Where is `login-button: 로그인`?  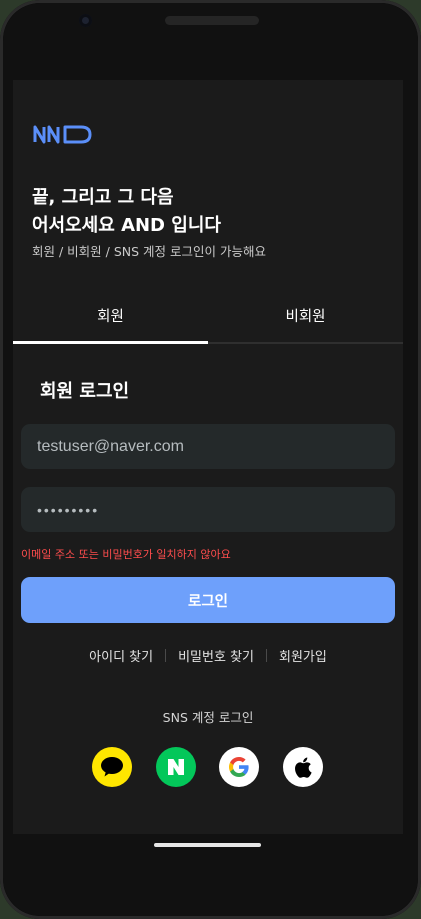
login-button: 로그인 is located at coordinates (208, 600).